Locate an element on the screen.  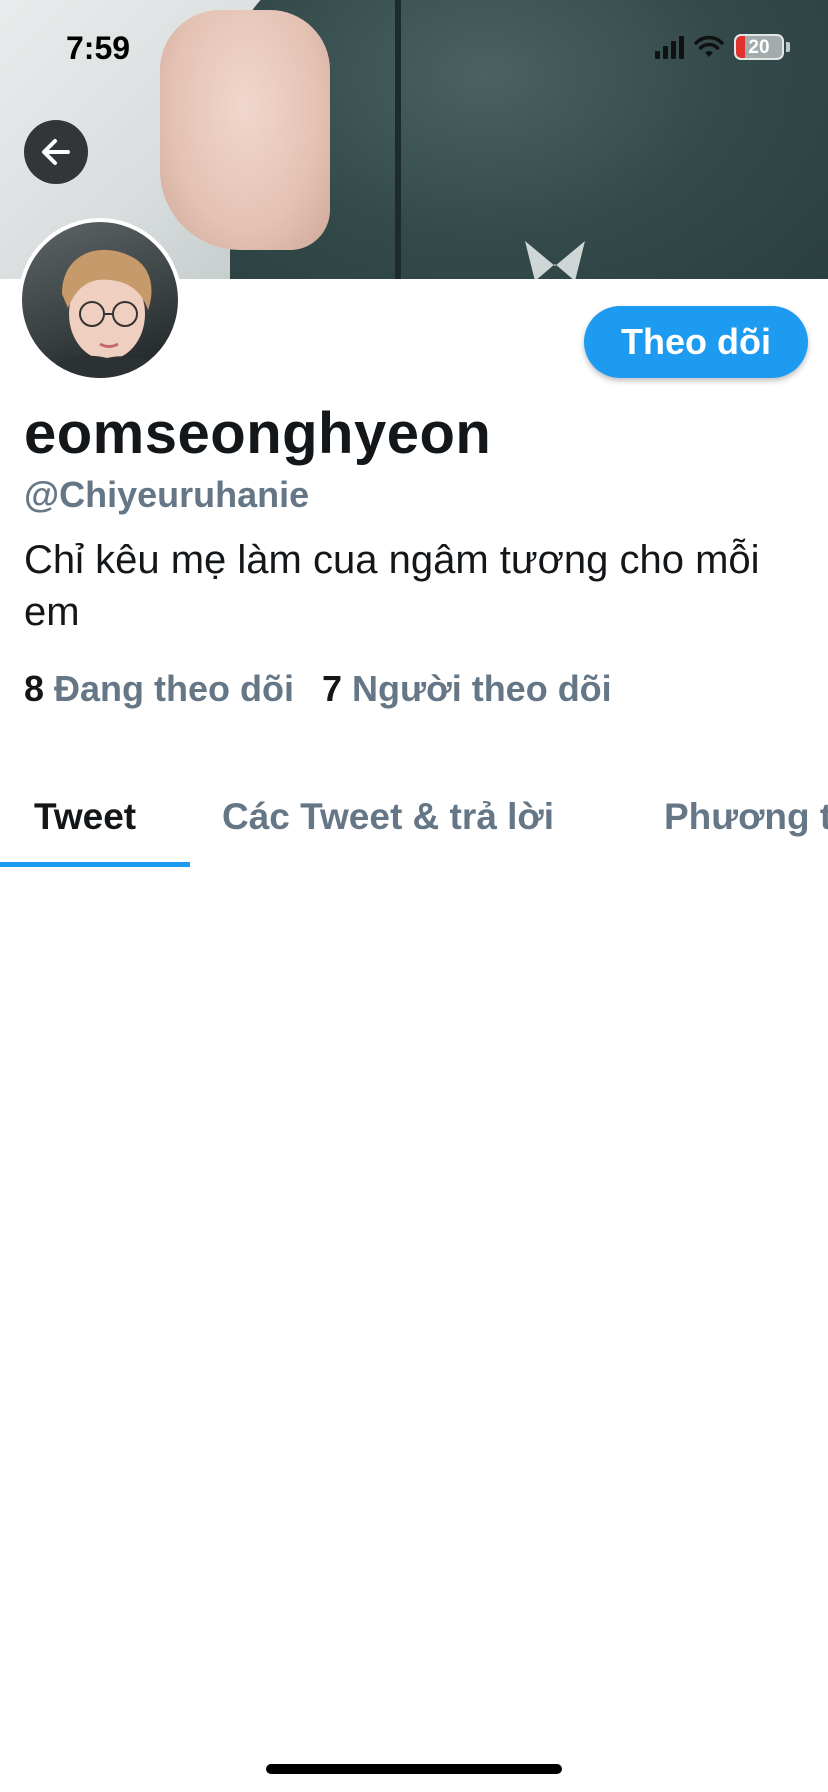
battery-level: 20 is located at coordinates (759, 47).